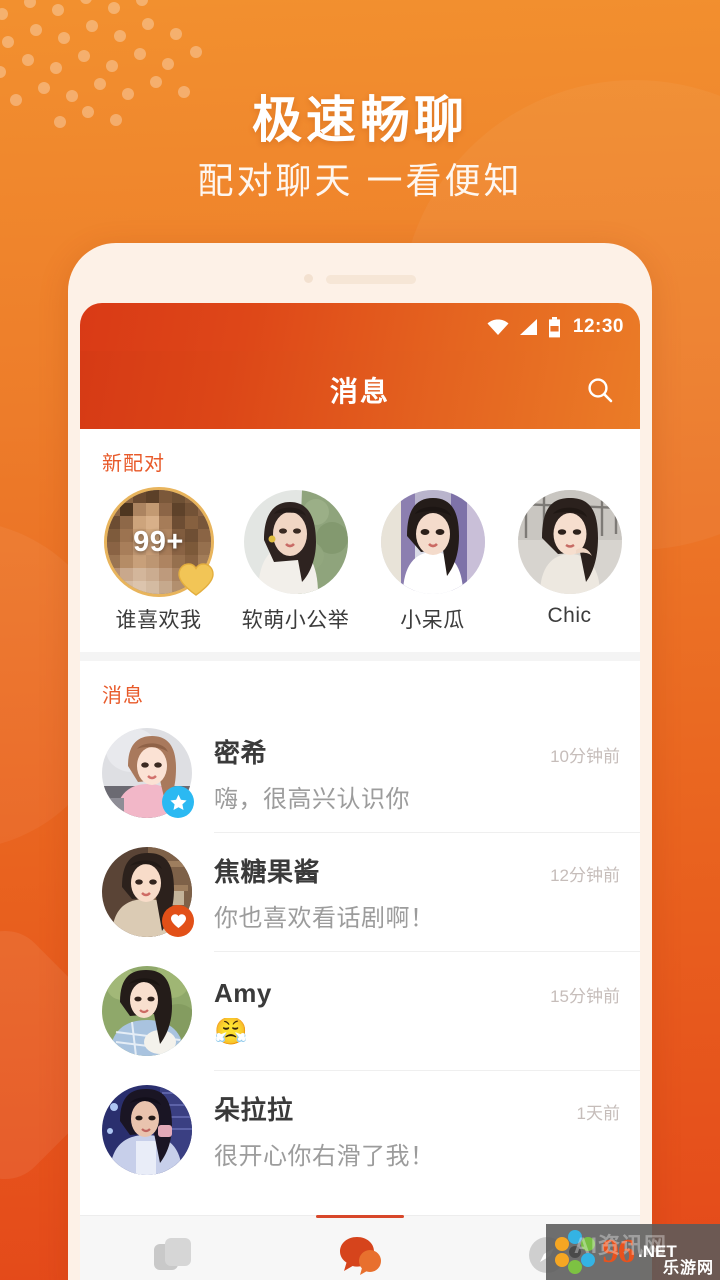 The height and width of the screenshot is (1280, 720). Describe the element at coordinates (585, 996) in the screenshot. I see `message-timestamp: 15分钟前` at that location.